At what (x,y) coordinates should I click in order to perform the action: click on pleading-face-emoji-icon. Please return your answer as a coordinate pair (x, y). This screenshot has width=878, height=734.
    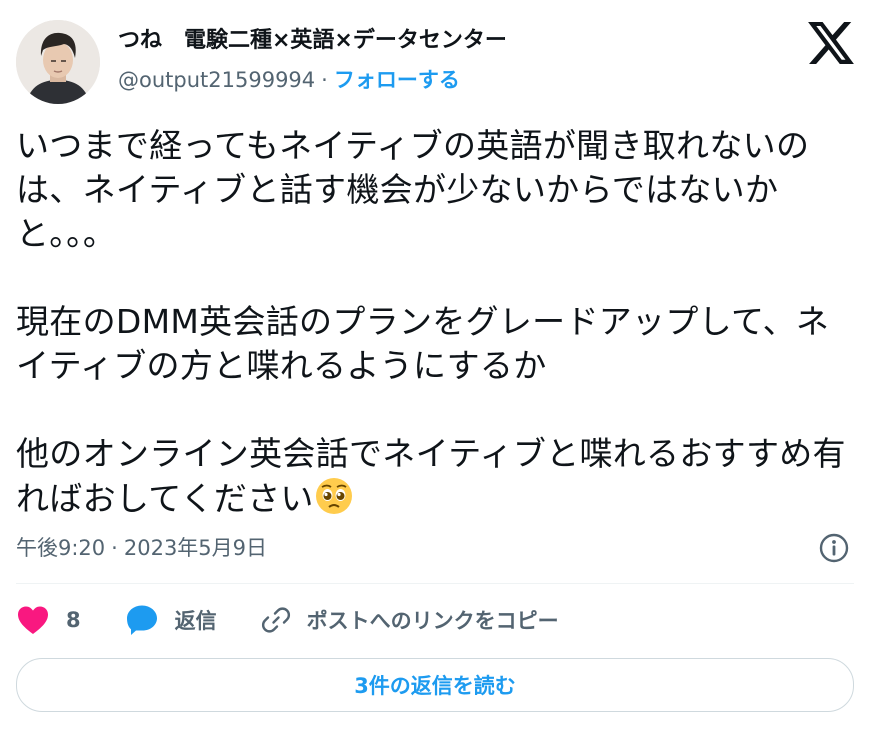
    Looking at the image, I should click on (333, 496).